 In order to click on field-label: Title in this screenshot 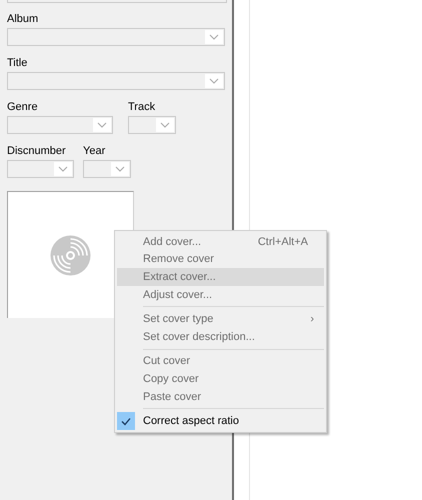, I will do `click(17, 63)`.